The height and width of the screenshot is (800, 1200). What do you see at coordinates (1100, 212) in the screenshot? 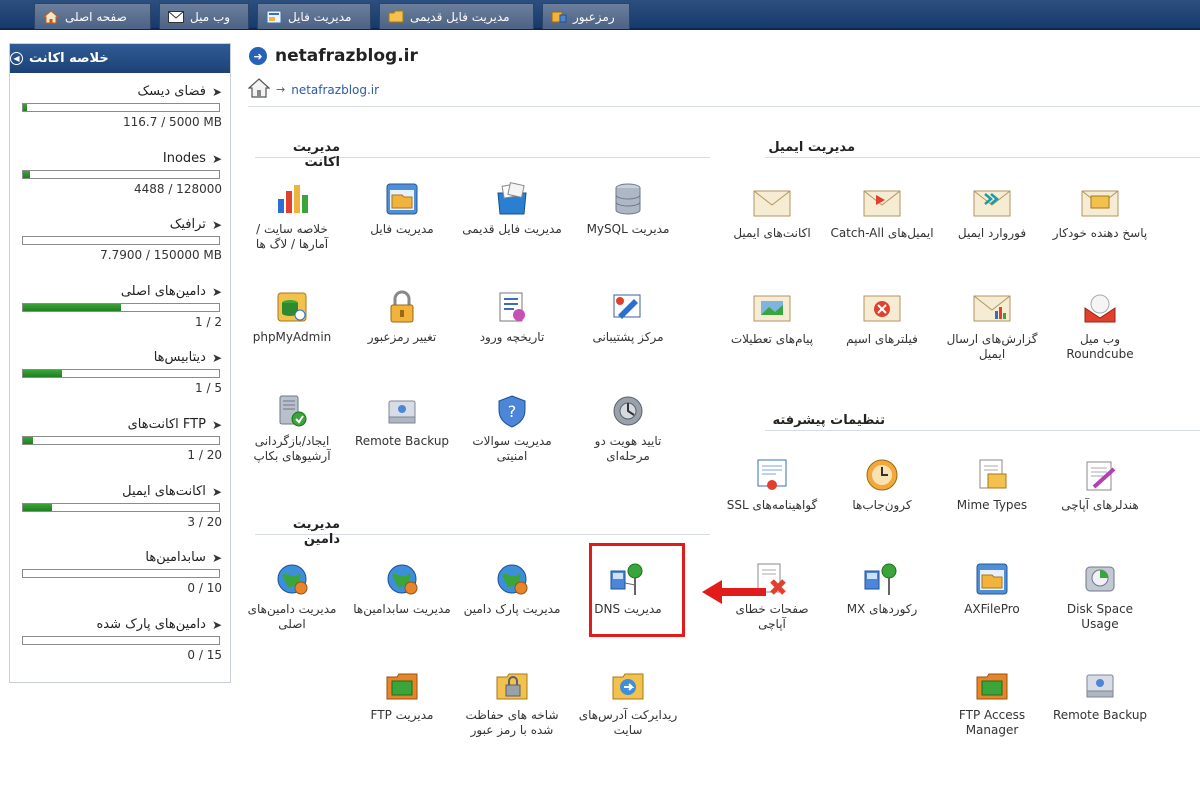
I see `autoresponder: پاسخ دهنده خودکار` at bounding box center [1100, 212].